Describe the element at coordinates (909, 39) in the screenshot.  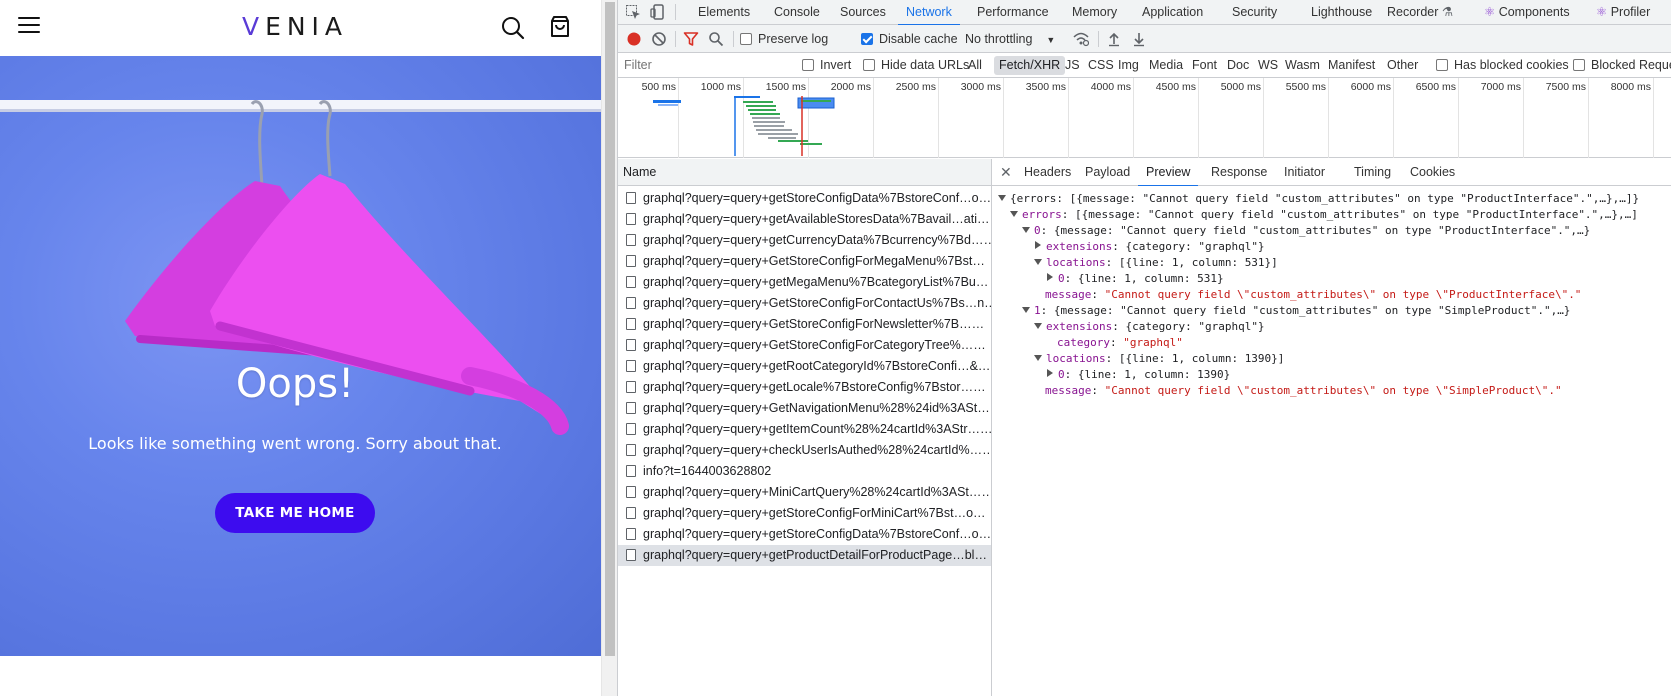
I see `disable-cache-checkbox: Disable cache` at that location.